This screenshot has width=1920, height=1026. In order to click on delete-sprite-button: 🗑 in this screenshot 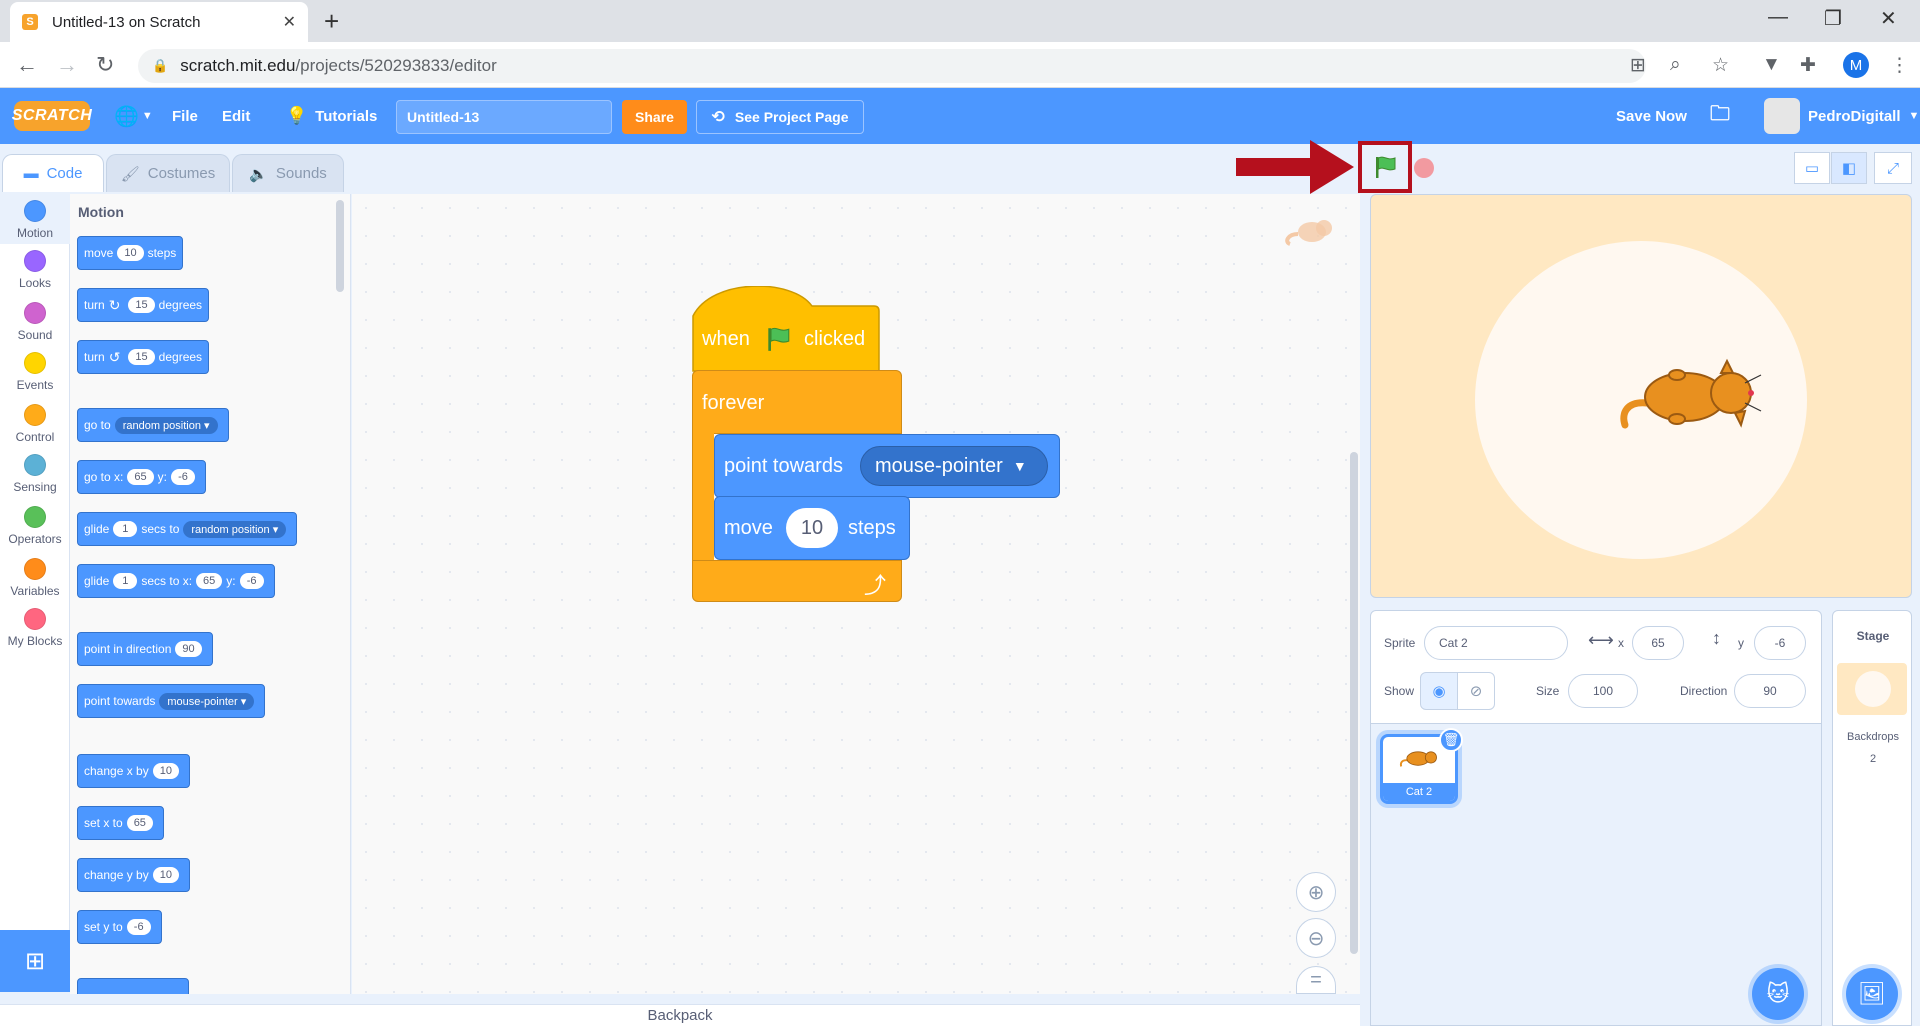, I will do `click(1451, 740)`.